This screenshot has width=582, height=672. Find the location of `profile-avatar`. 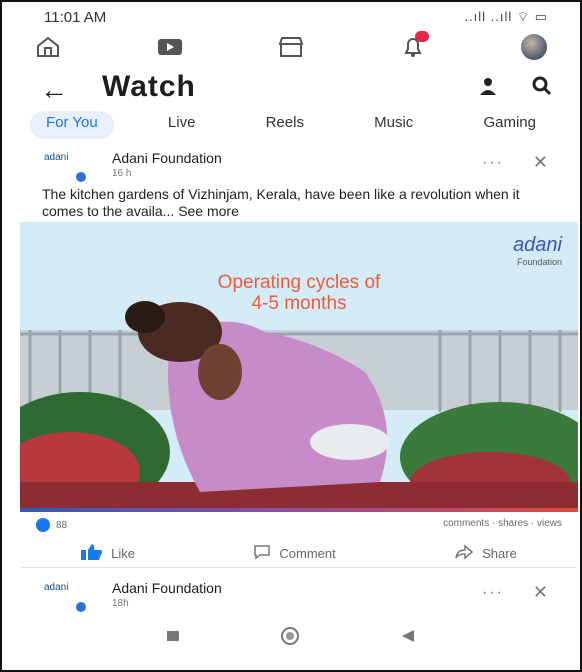

profile-avatar is located at coordinates (534, 47).